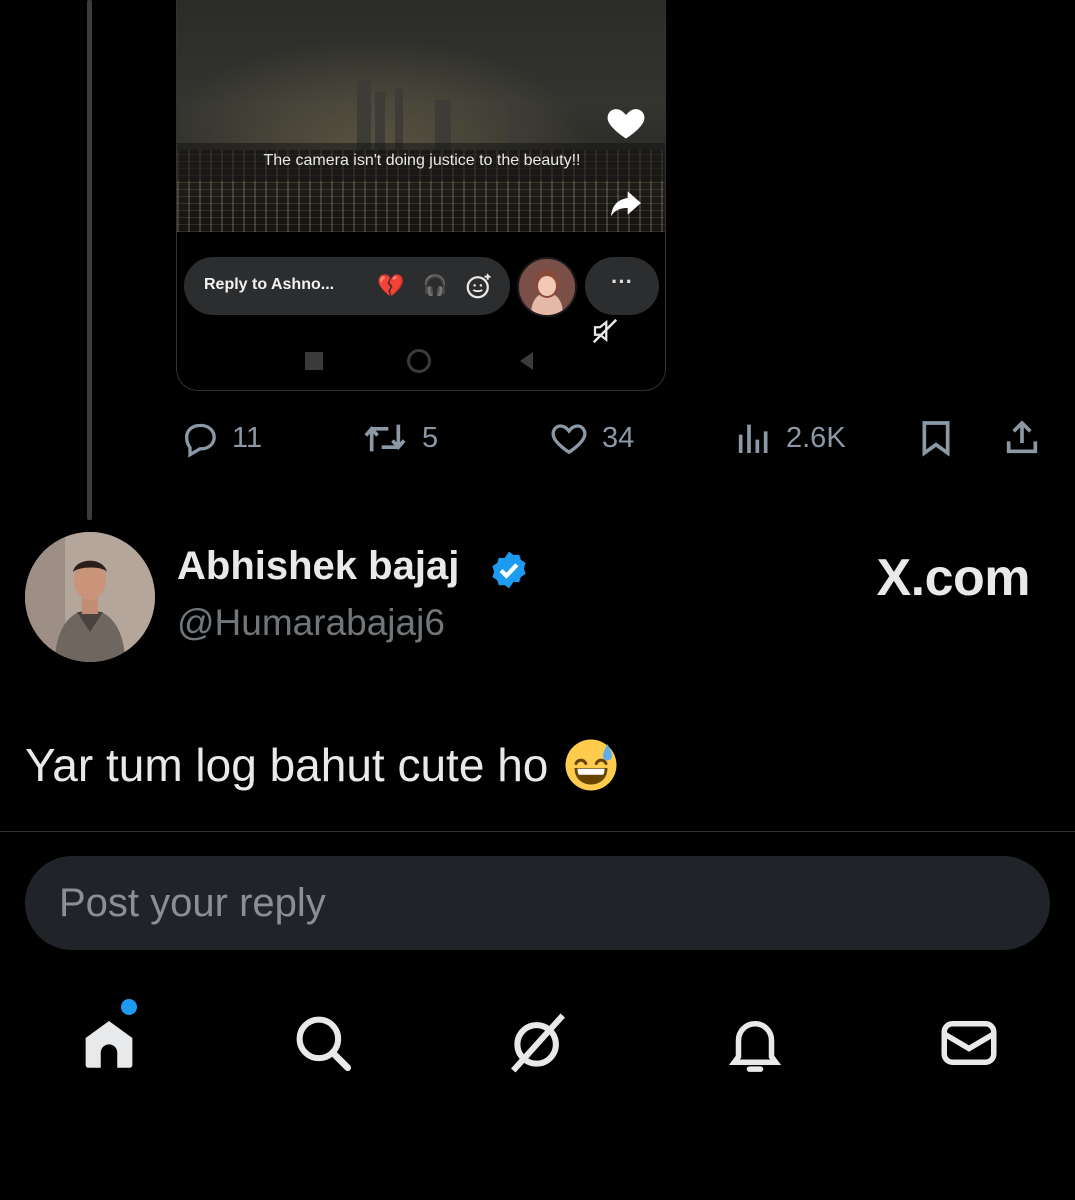 The image size is (1075, 1200). What do you see at coordinates (953, 578) in the screenshot?
I see `x-com-watermark: X.com` at bounding box center [953, 578].